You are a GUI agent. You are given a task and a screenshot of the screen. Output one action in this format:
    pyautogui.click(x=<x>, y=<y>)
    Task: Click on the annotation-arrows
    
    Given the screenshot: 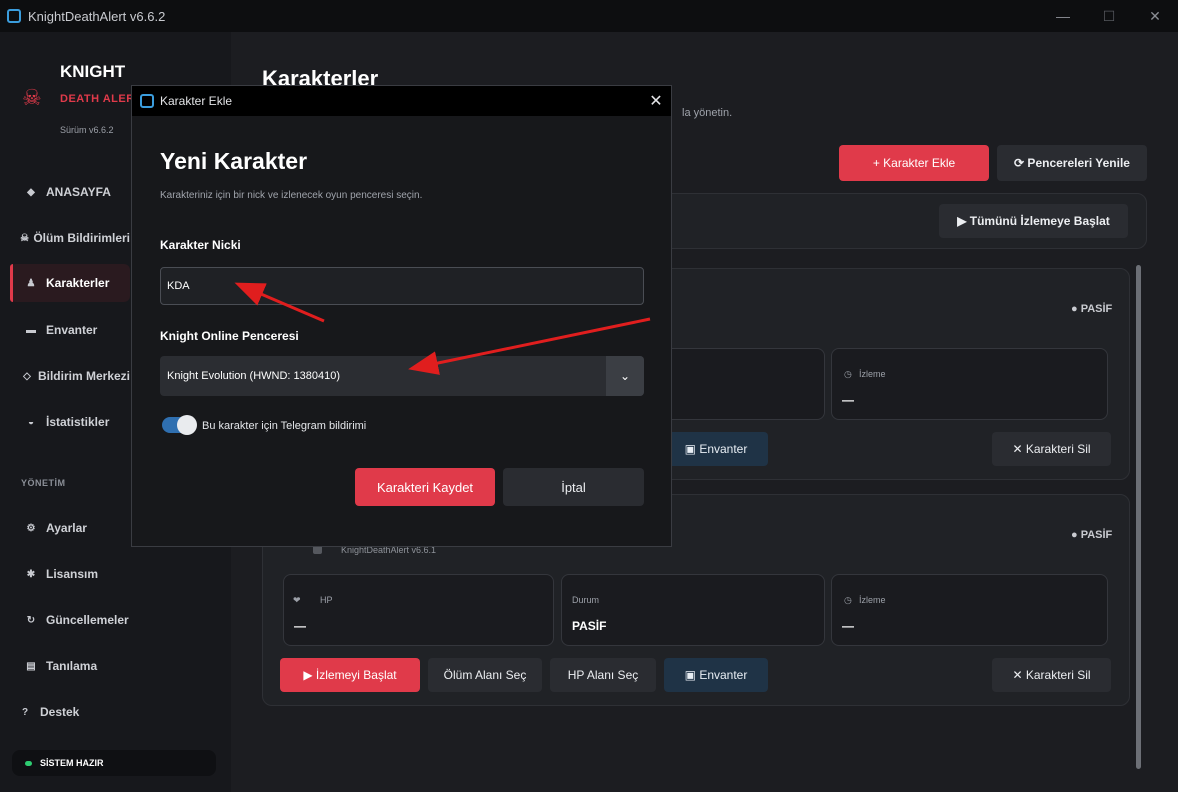 What is the action you would take?
    pyautogui.click(x=442, y=328)
    